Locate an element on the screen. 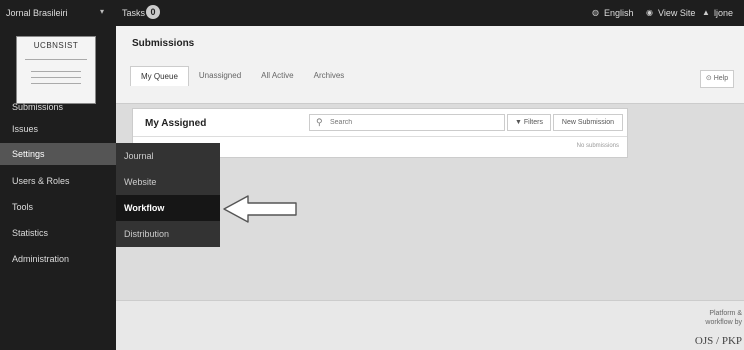 Image resolution: width=744 pixels, height=350 pixels. search-input is located at coordinates (415, 122).